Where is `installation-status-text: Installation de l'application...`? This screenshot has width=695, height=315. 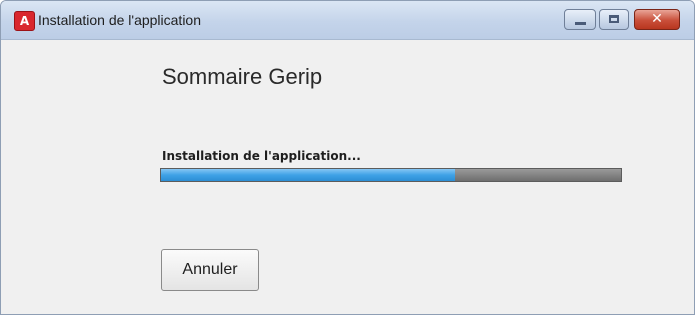 installation-status-text: Installation de l'application... is located at coordinates (261, 156).